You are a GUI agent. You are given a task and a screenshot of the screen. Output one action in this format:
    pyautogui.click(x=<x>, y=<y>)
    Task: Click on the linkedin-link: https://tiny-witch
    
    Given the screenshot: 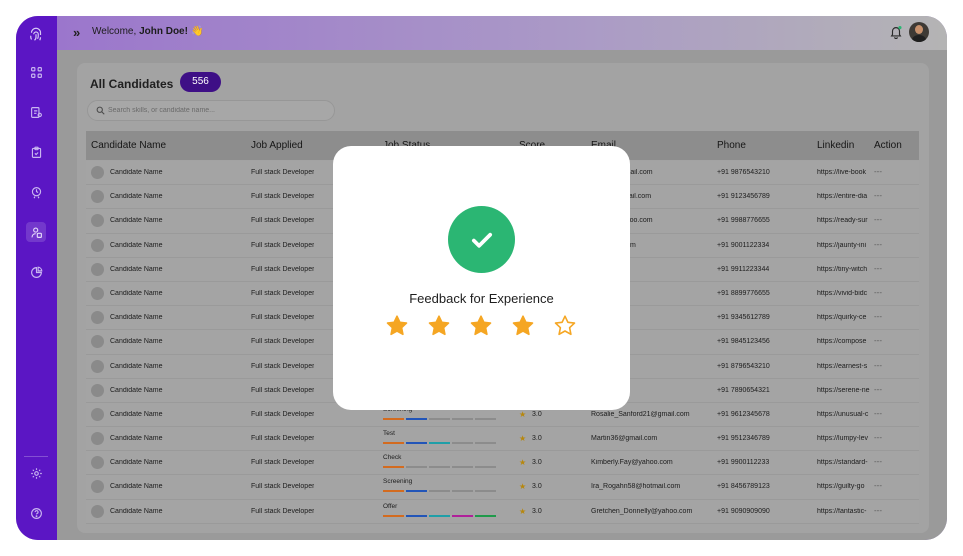 What is the action you would take?
    pyautogui.click(x=844, y=269)
    